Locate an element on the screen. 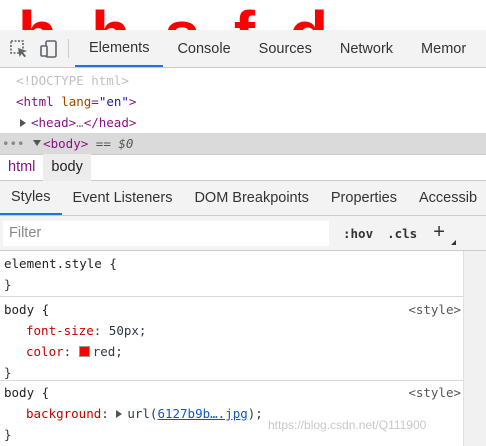  tab-elements: Elements is located at coordinates (119, 48).